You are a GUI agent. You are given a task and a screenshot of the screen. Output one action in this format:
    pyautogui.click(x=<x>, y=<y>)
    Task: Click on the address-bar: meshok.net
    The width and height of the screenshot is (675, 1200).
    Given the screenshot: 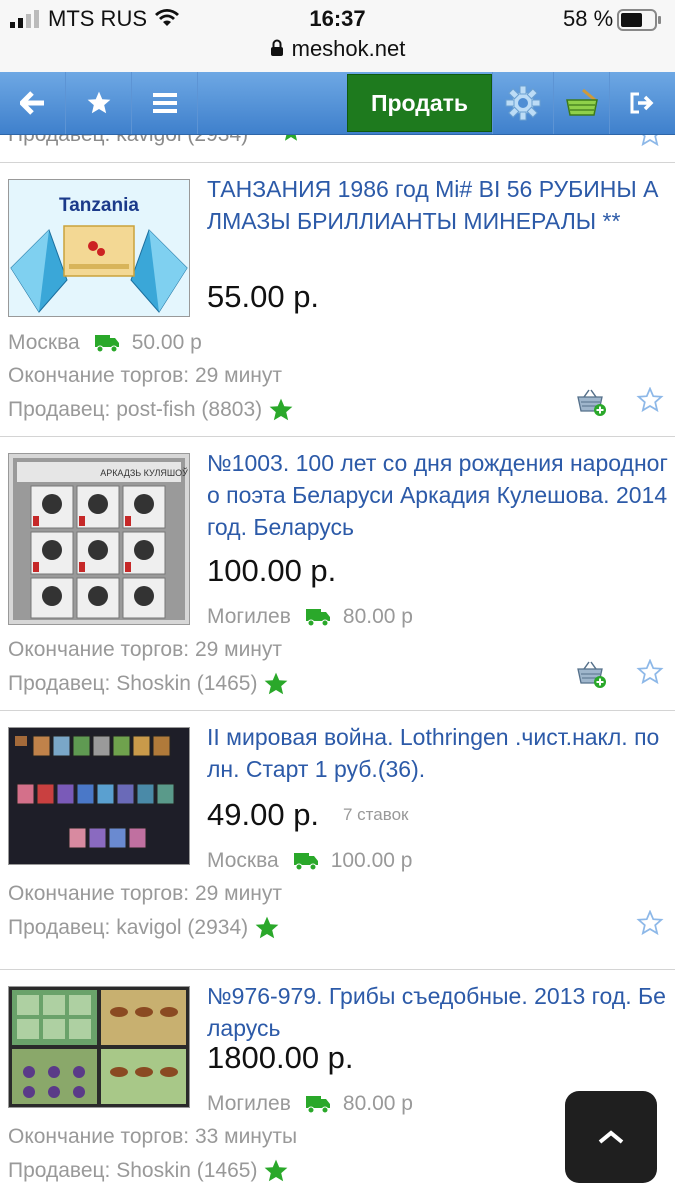 What is the action you would take?
    pyautogui.click(x=337, y=49)
    